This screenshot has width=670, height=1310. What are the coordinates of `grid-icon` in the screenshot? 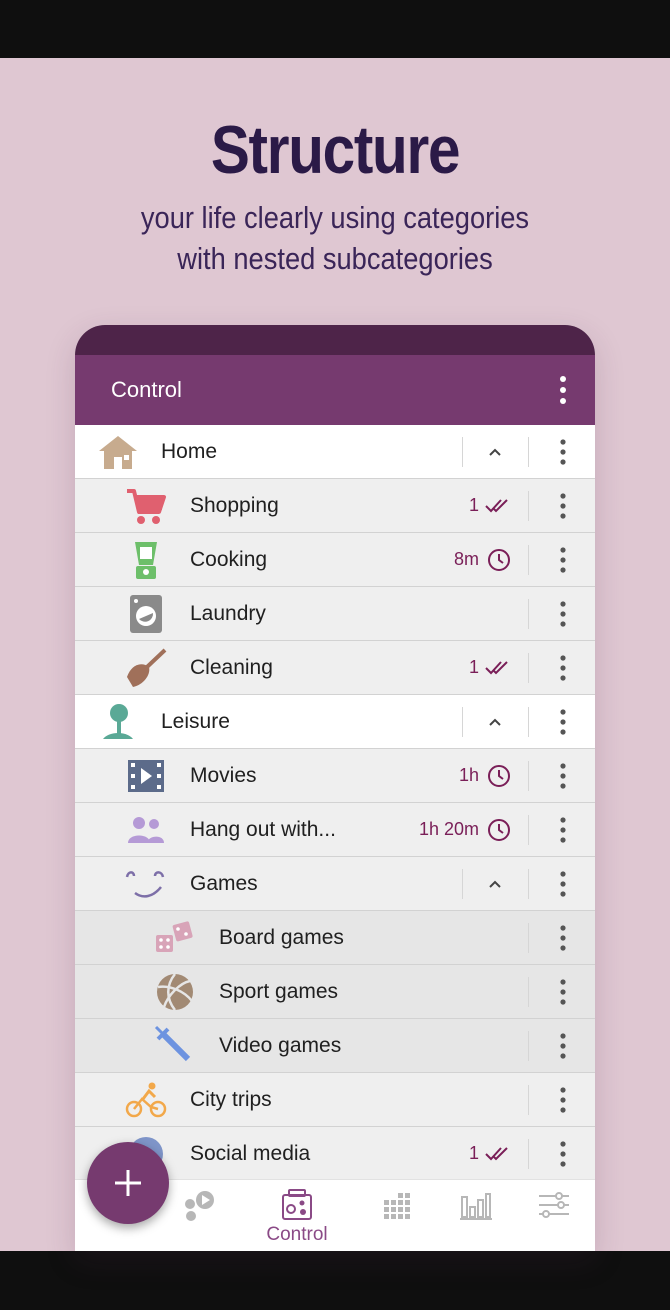 It's located at (397, 1206).